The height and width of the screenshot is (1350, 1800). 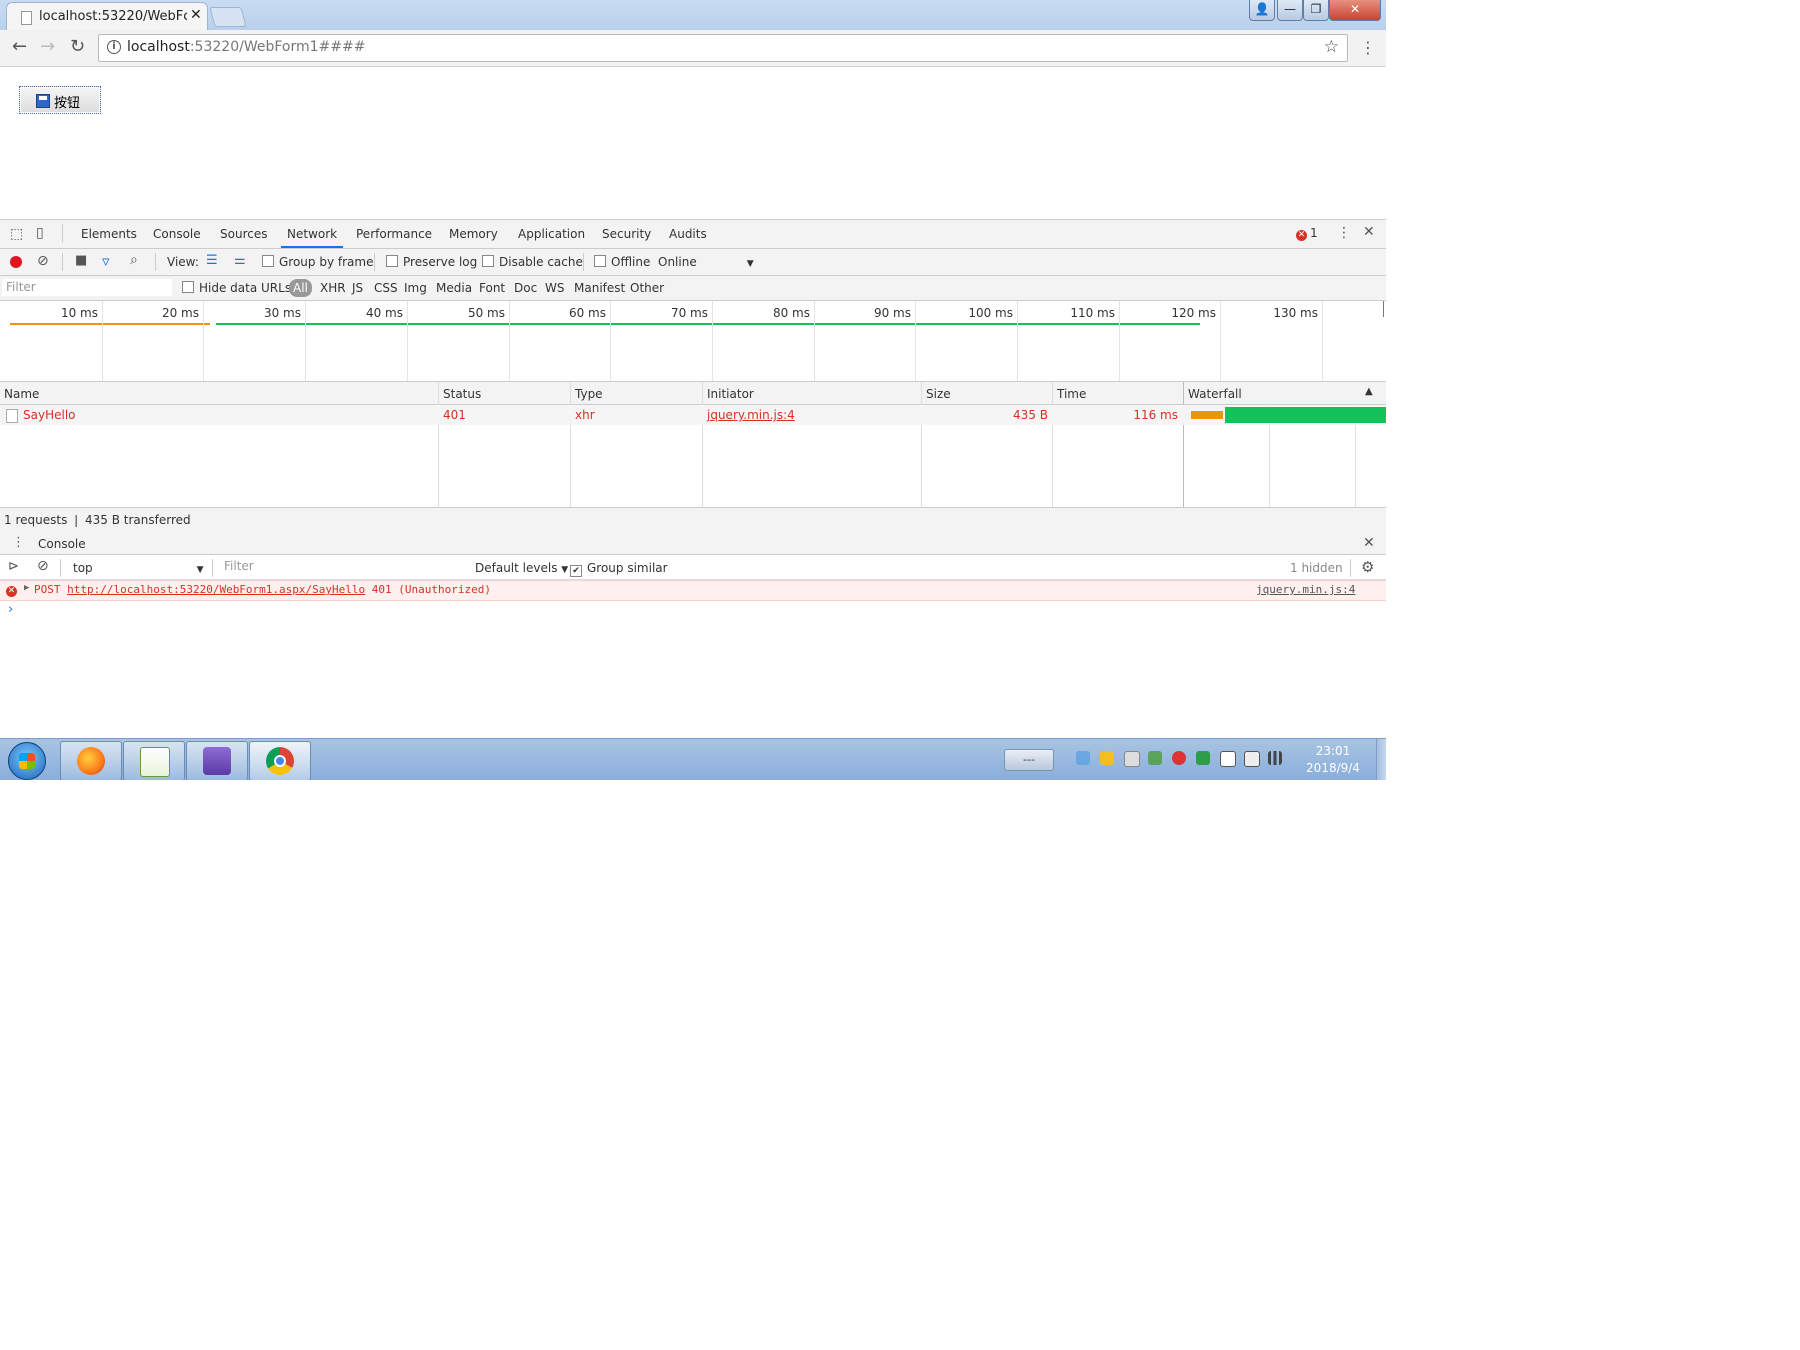 What do you see at coordinates (43, 566) in the screenshot?
I see `console-clear-icon: ⊘` at bounding box center [43, 566].